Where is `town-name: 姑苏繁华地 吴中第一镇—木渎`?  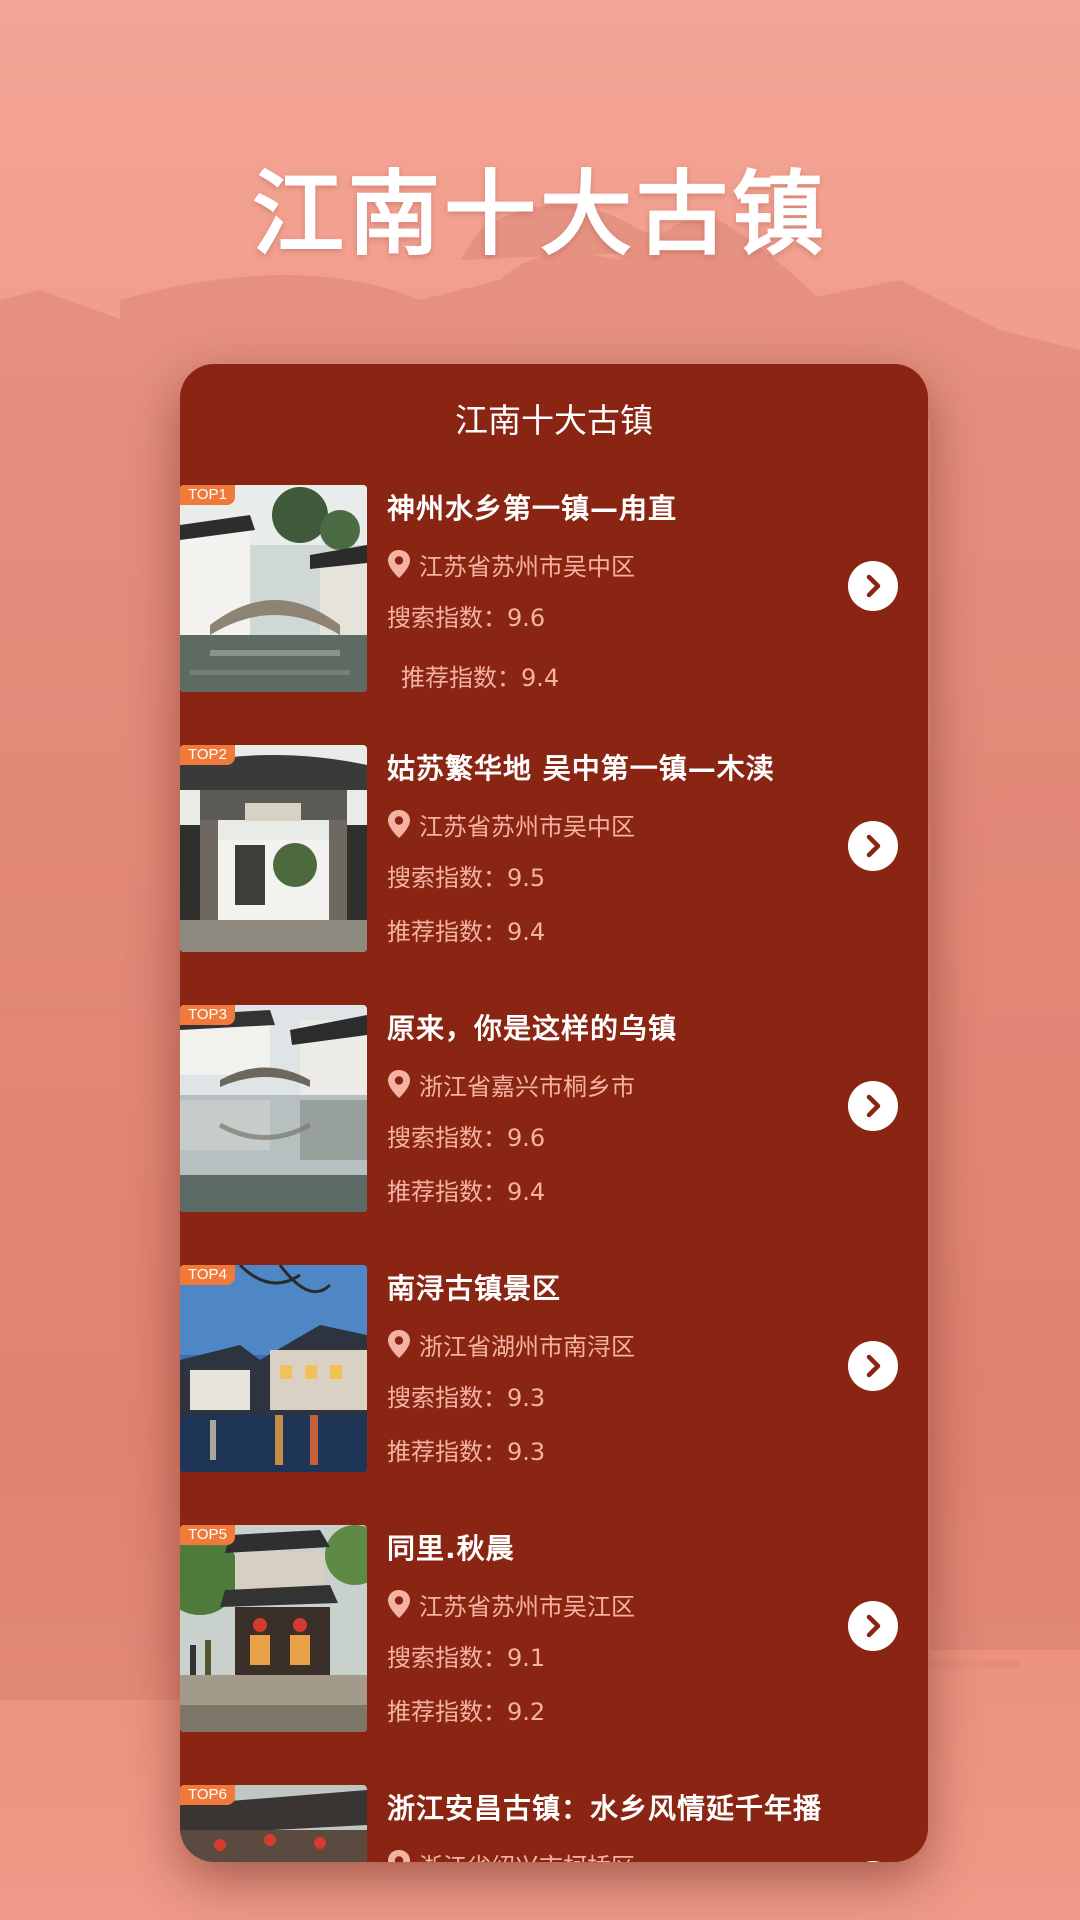
town-name: 姑苏繁华地 吴中第一镇—木渎 is located at coordinates (581, 768).